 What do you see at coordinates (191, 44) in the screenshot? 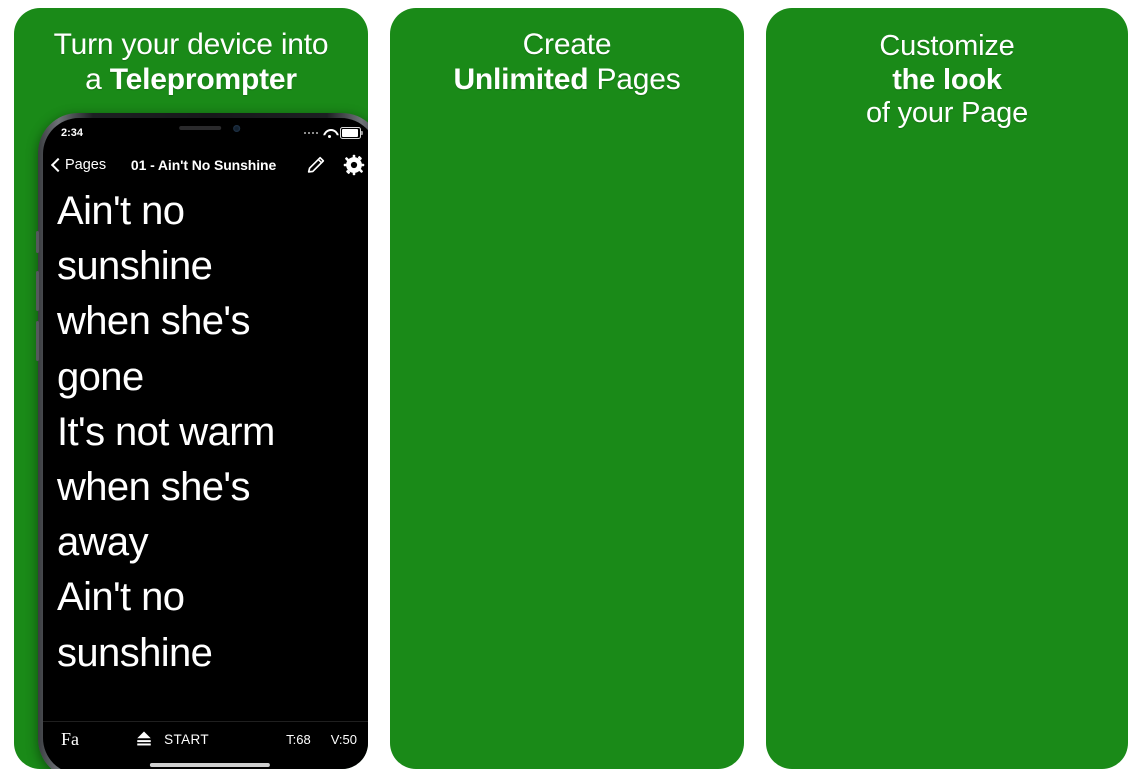
I see `headline-line-1: Turn your device into` at bounding box center [191, 44].